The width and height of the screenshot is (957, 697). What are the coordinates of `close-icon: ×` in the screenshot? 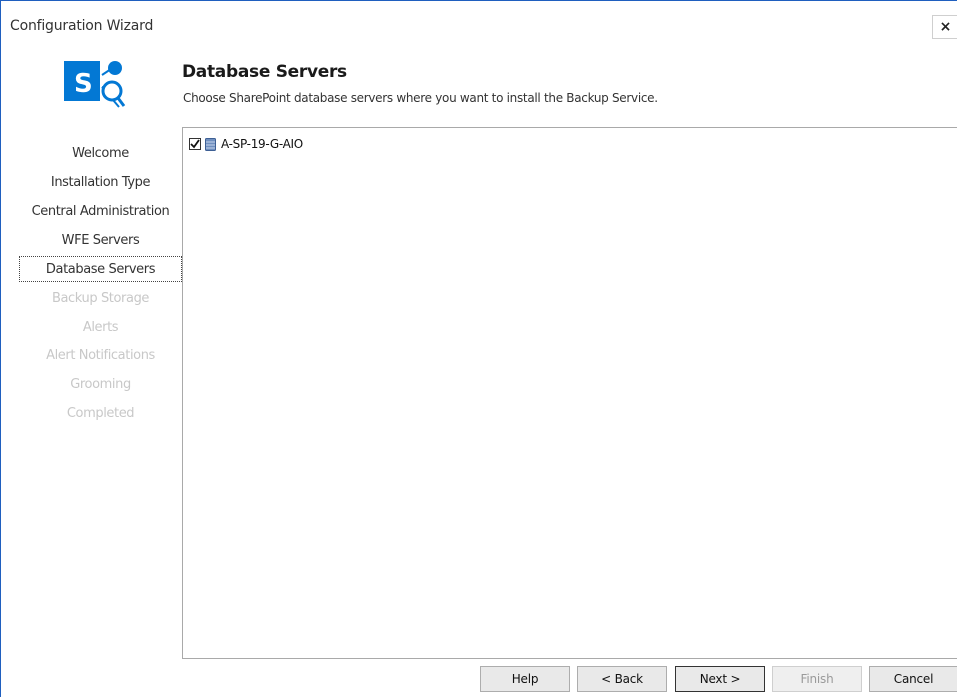 It's located at (945, 27).